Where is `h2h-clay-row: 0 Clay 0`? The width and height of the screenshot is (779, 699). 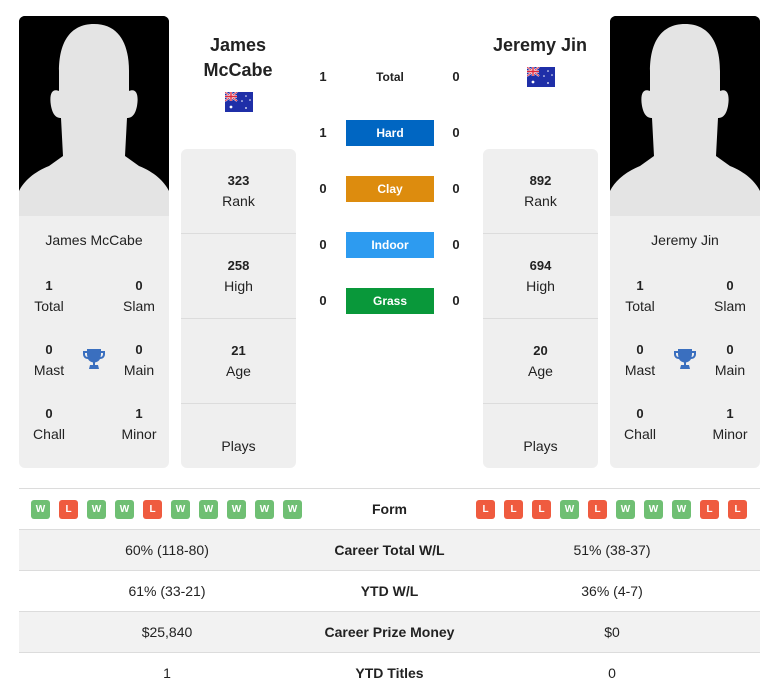
h2h-clay-row: 0 Clay 0 is located at coordinates (390, 189).